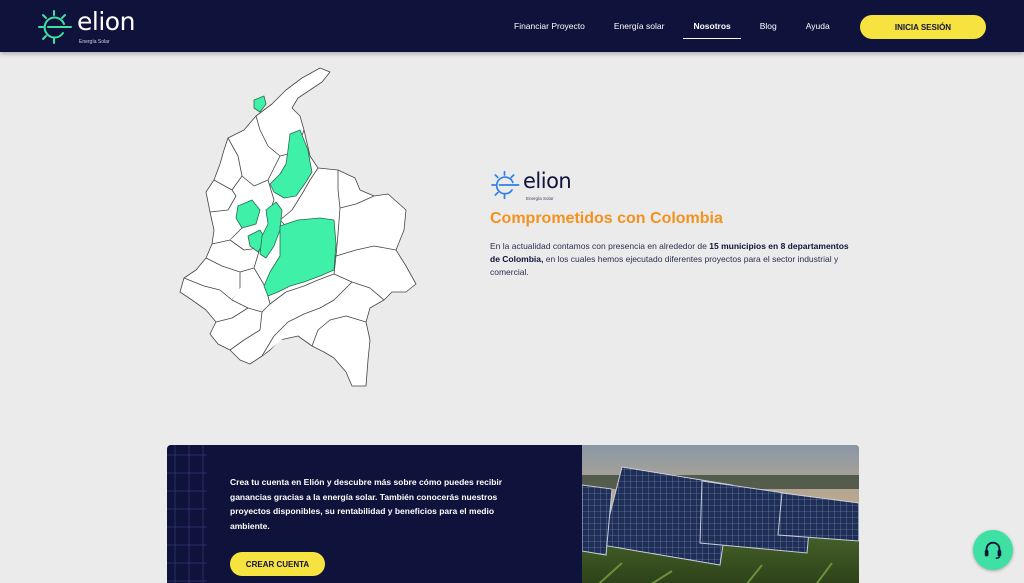  Describe the element at coordinates (606, 218) in the screenshot. I see `section-title: Comprometidos con Colombia` at that location.